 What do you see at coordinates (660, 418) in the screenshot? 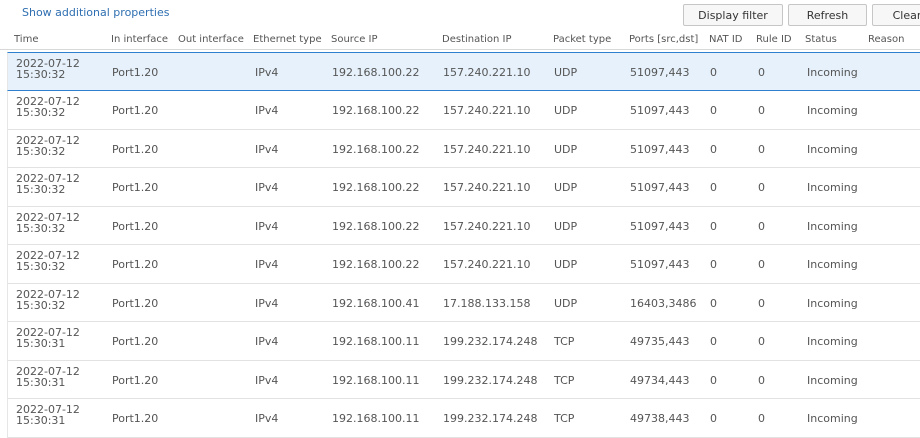
I see `ports-cell: 49738,443` at bounding box center [660, 418].